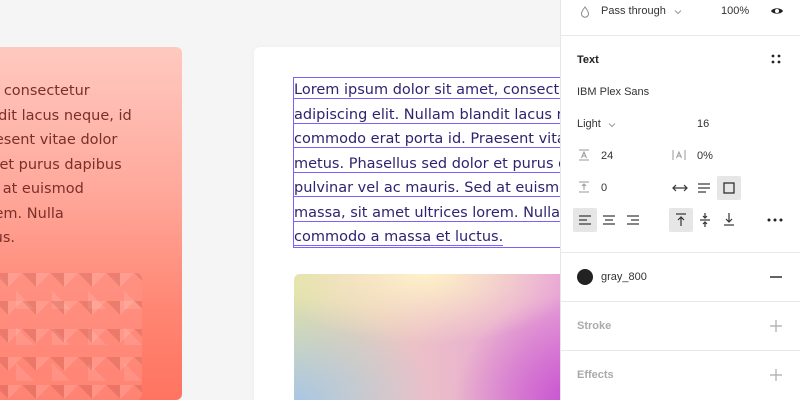 This screenshot has width=800, height=400. I want to click on eye-icon, so click(777, 11).